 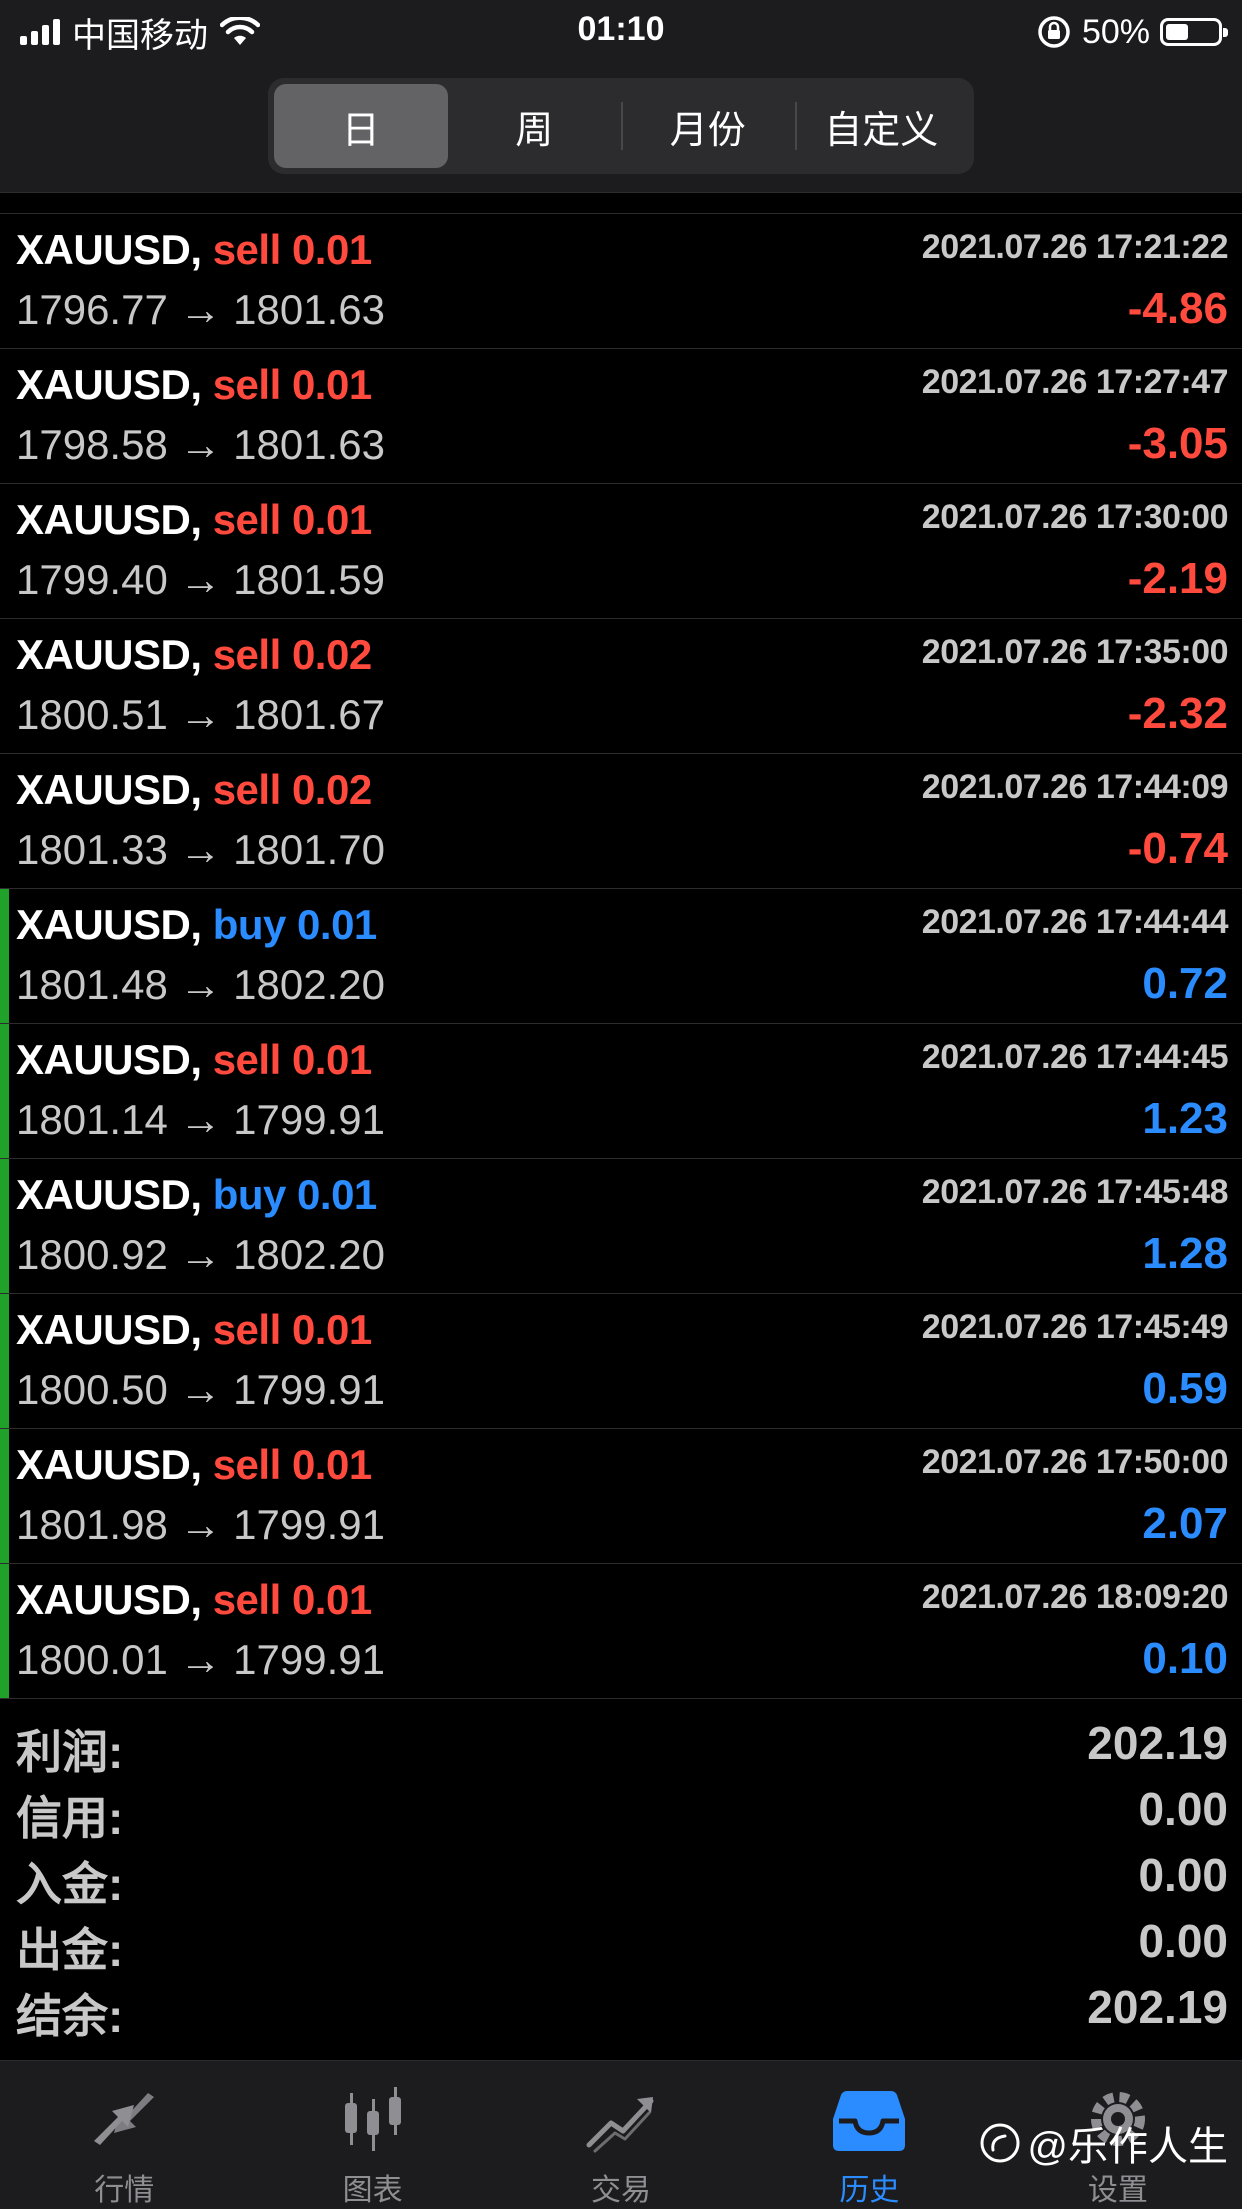 What do you see at coordinates (92, 1254) in the screenshot?
I see `deal-open-price: 1800.92` at bounding box center [92, 1254].